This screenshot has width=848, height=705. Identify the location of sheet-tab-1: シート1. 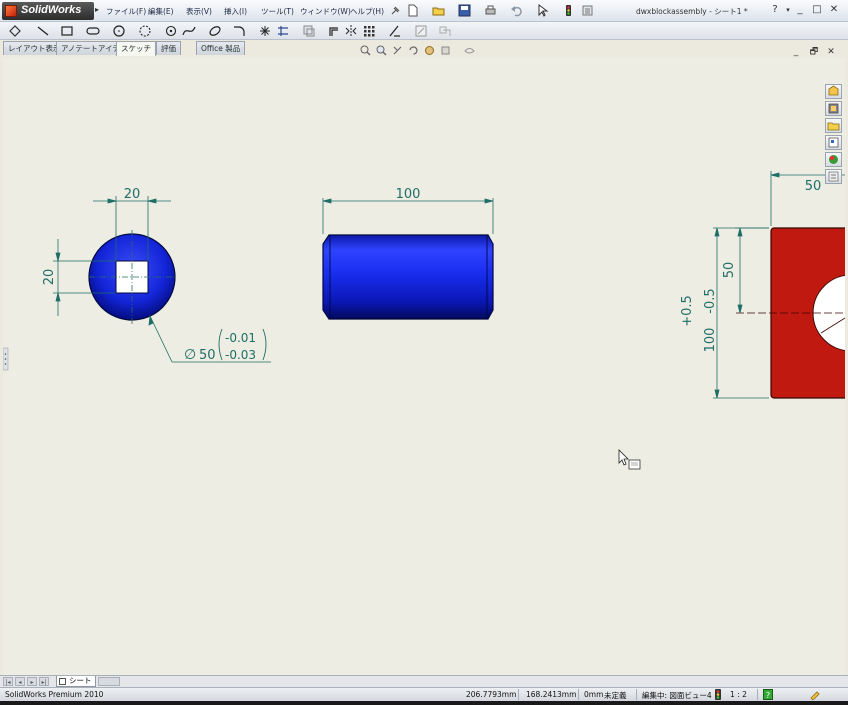
(76, 685).